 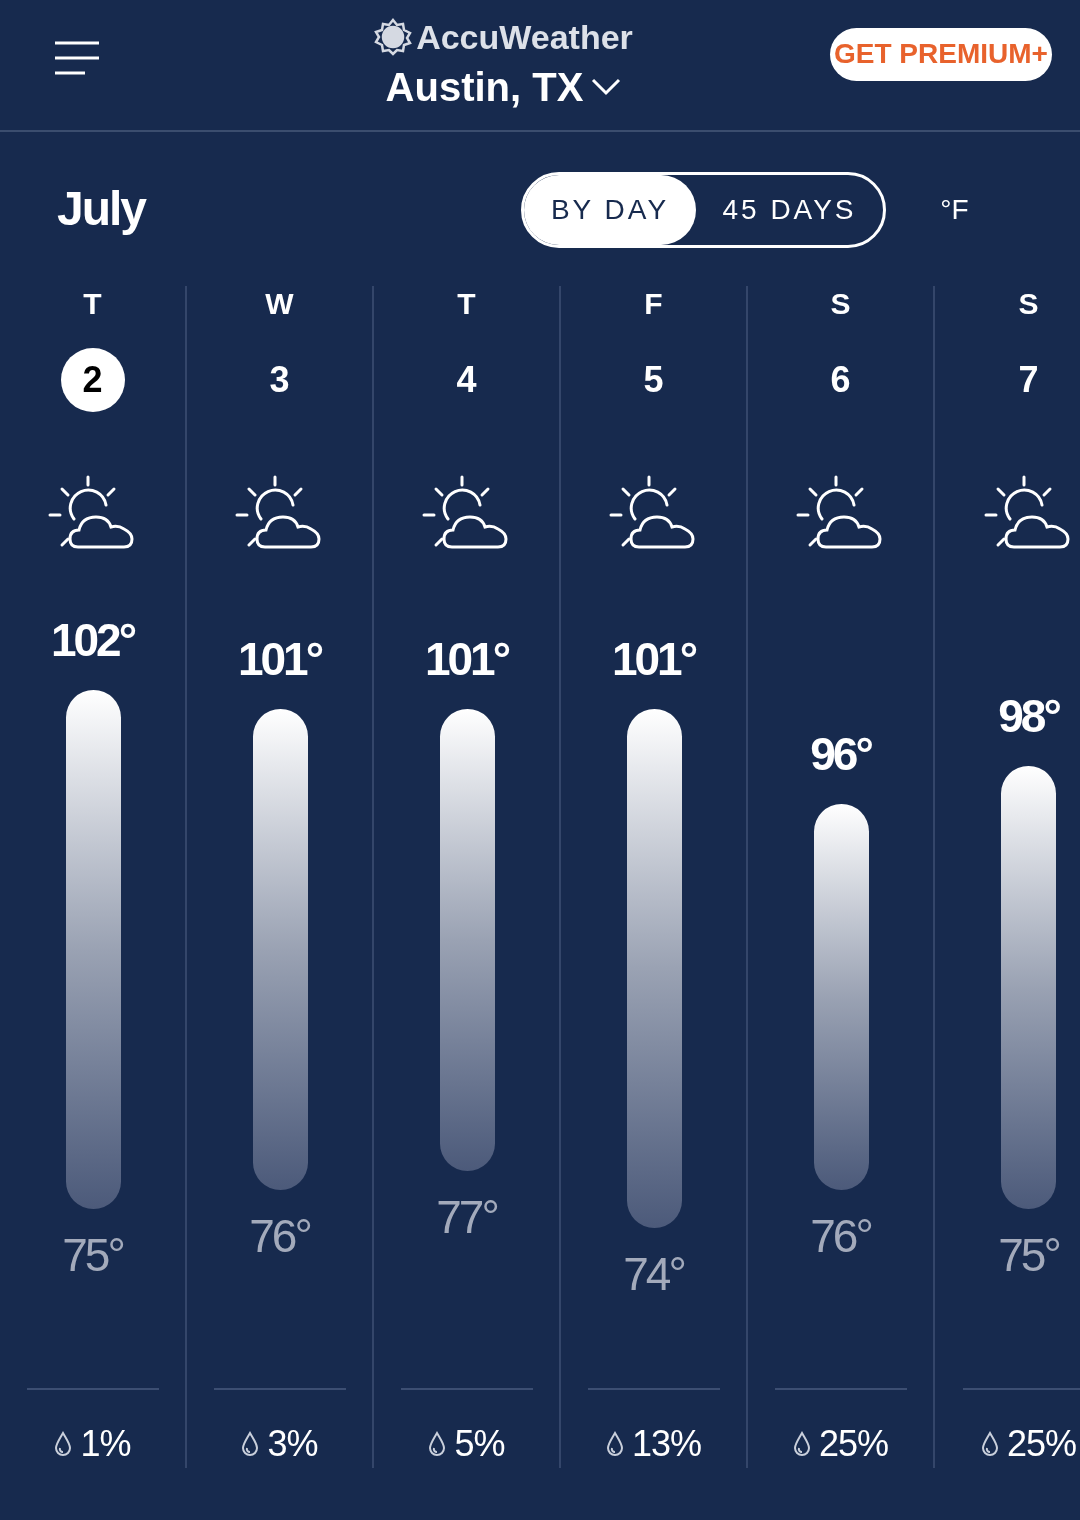 I want to click on precipitation-chance: 13%, so click(x=666, y=1444).